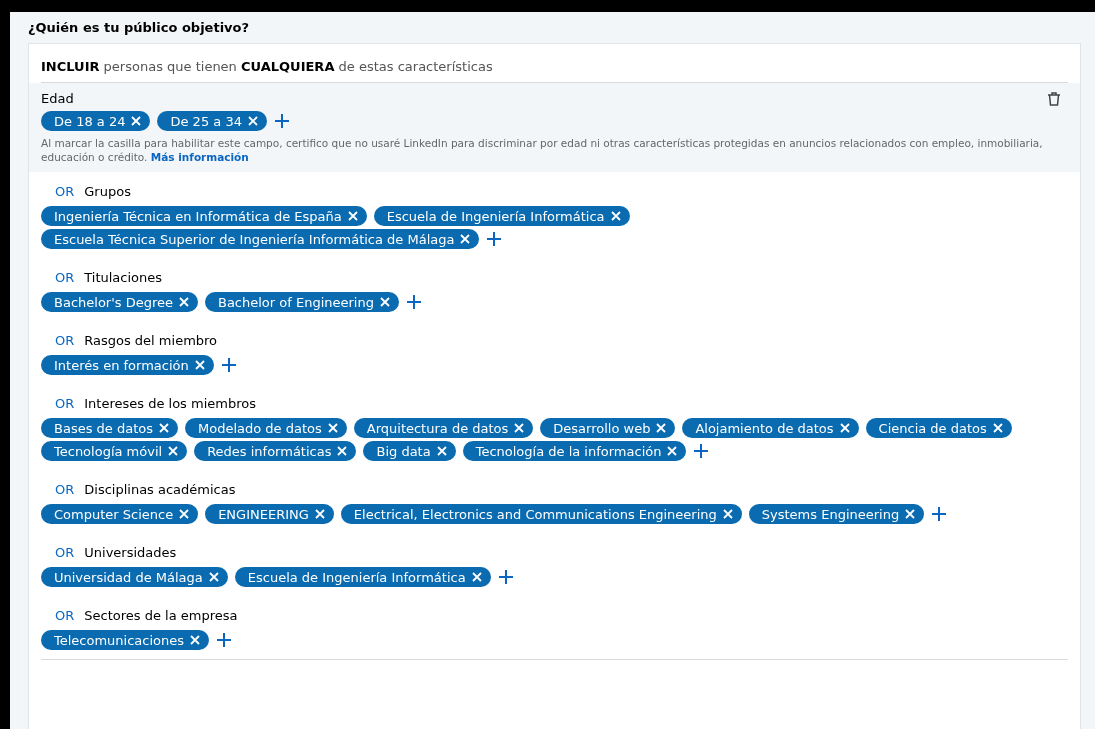  Describe the element at coordinates (574, 451) in the screenshot. I see `filter-tag: Tecnología de la información` at that location.